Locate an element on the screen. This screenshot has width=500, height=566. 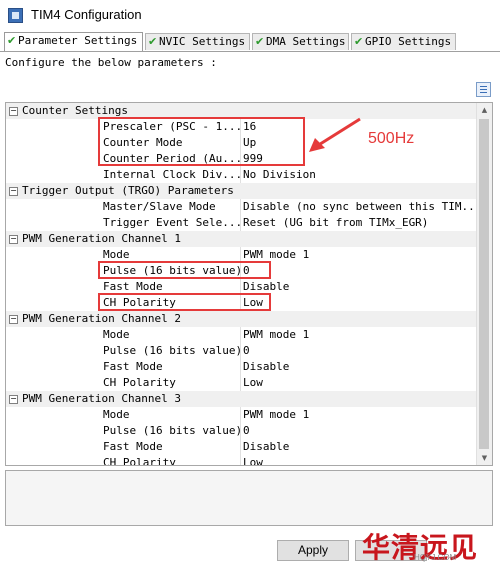
annotation-frequency: 500Hz is located at coordinates (391, 138).